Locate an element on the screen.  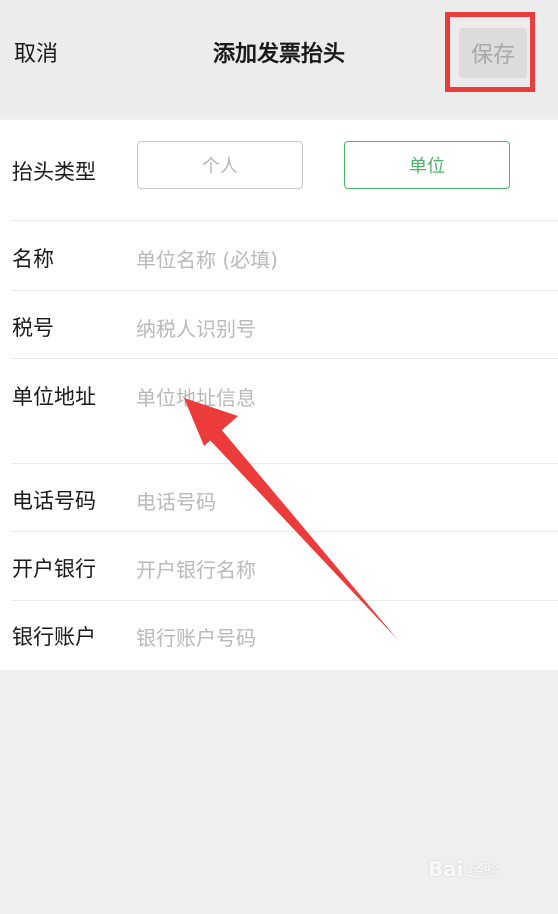
address-row: 单位地址 单位地址信息 is located at coordinates (279, 411).